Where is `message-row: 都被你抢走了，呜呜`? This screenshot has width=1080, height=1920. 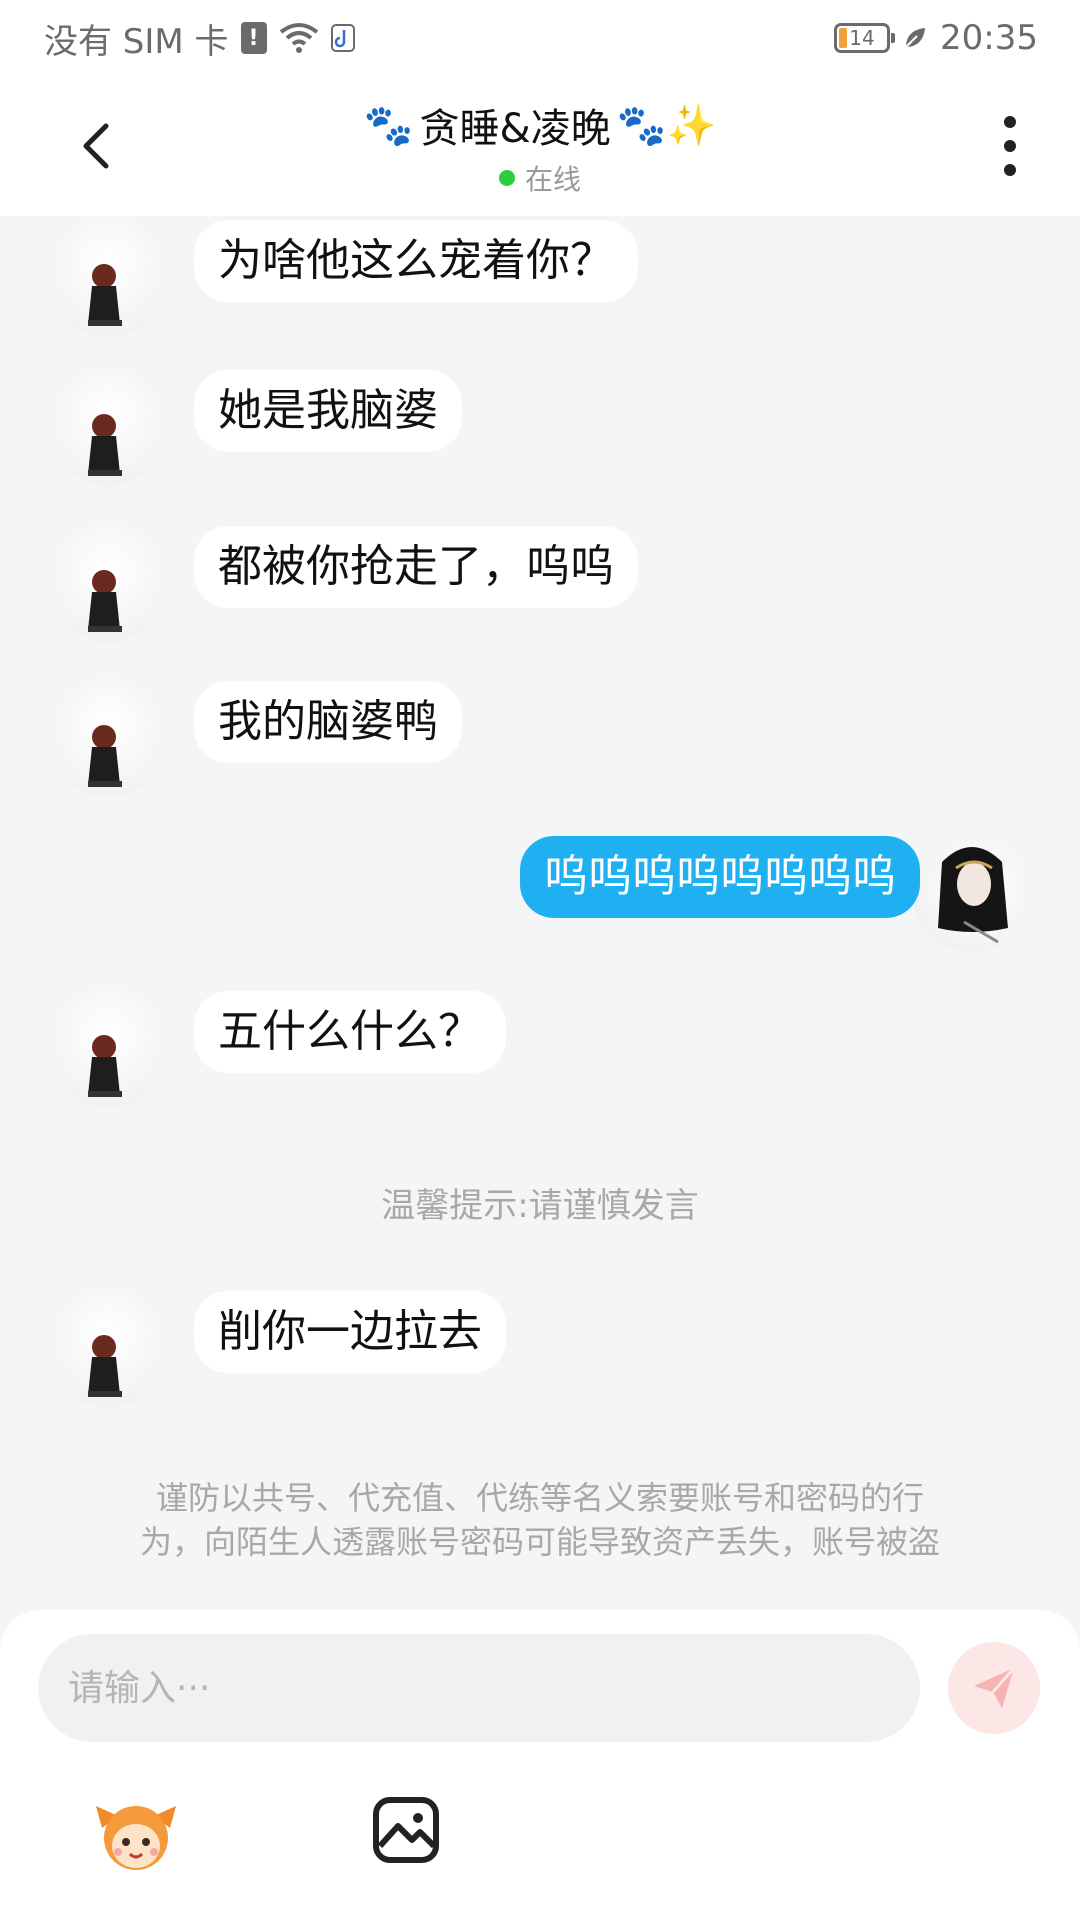
message-row: 都被你抢走了，呜呜 is located at coordinates (540, 587).